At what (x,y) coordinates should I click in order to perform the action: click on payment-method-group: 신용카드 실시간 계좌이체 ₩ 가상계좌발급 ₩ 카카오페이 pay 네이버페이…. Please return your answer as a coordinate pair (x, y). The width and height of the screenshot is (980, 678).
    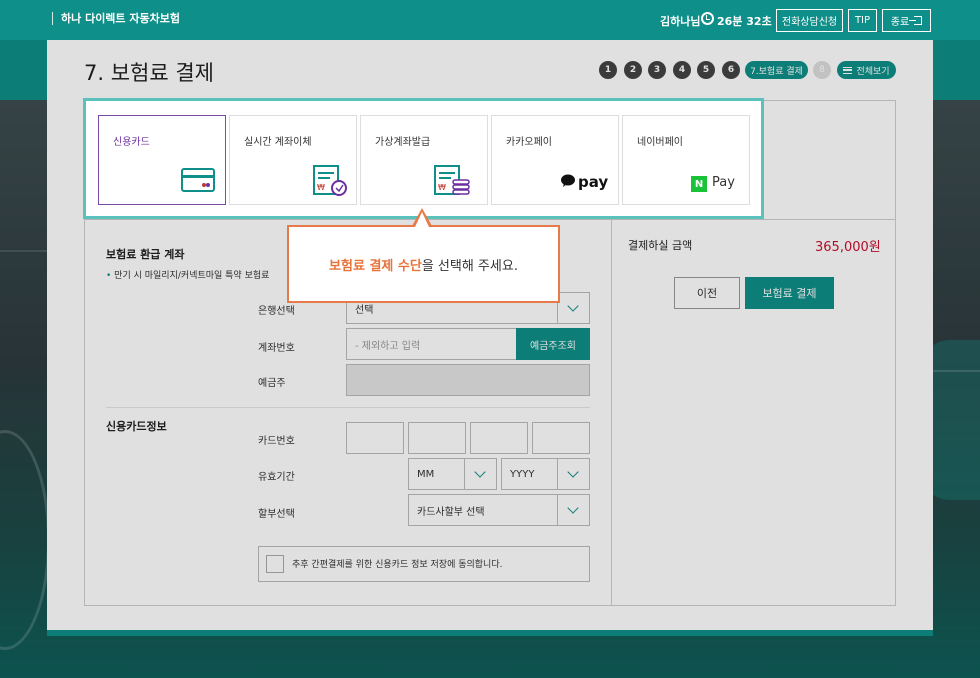
    Looking at the image, I should click on (423, 158).